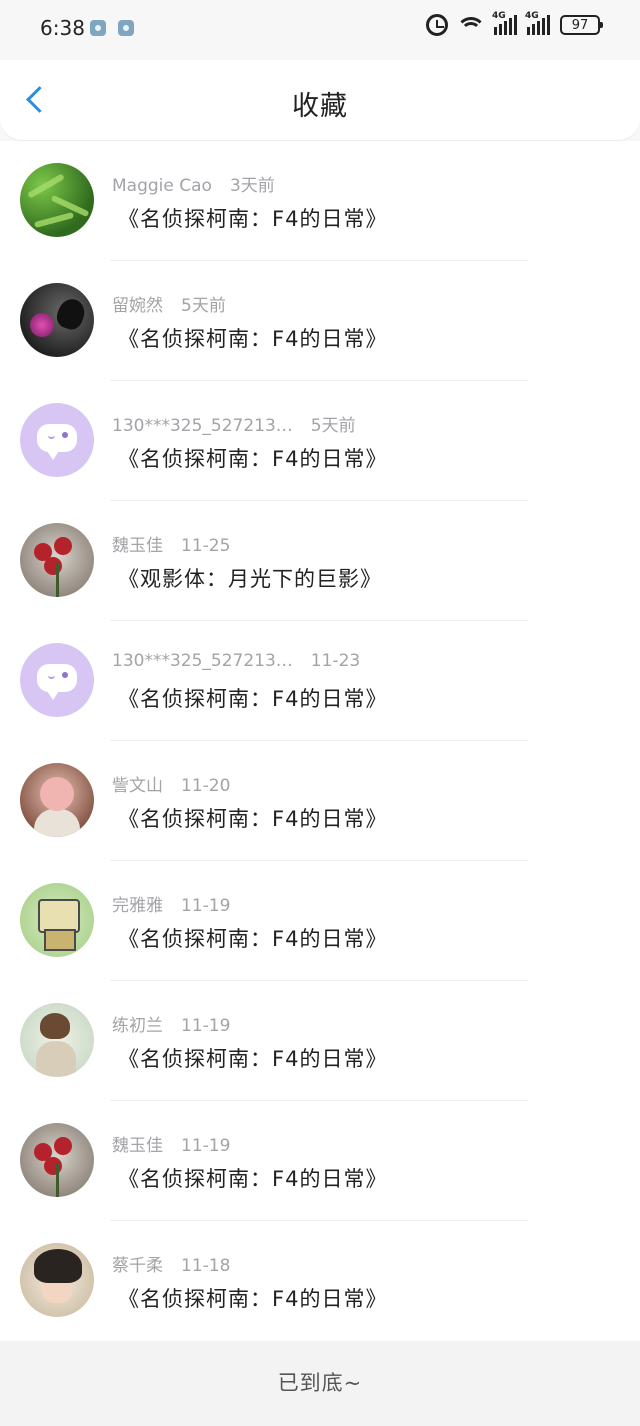 The image size is (640, 1426). What do you see at coordinates (471, 25) in the screenshot?
I see `wifi-icon` at bounding box center [471, 25].